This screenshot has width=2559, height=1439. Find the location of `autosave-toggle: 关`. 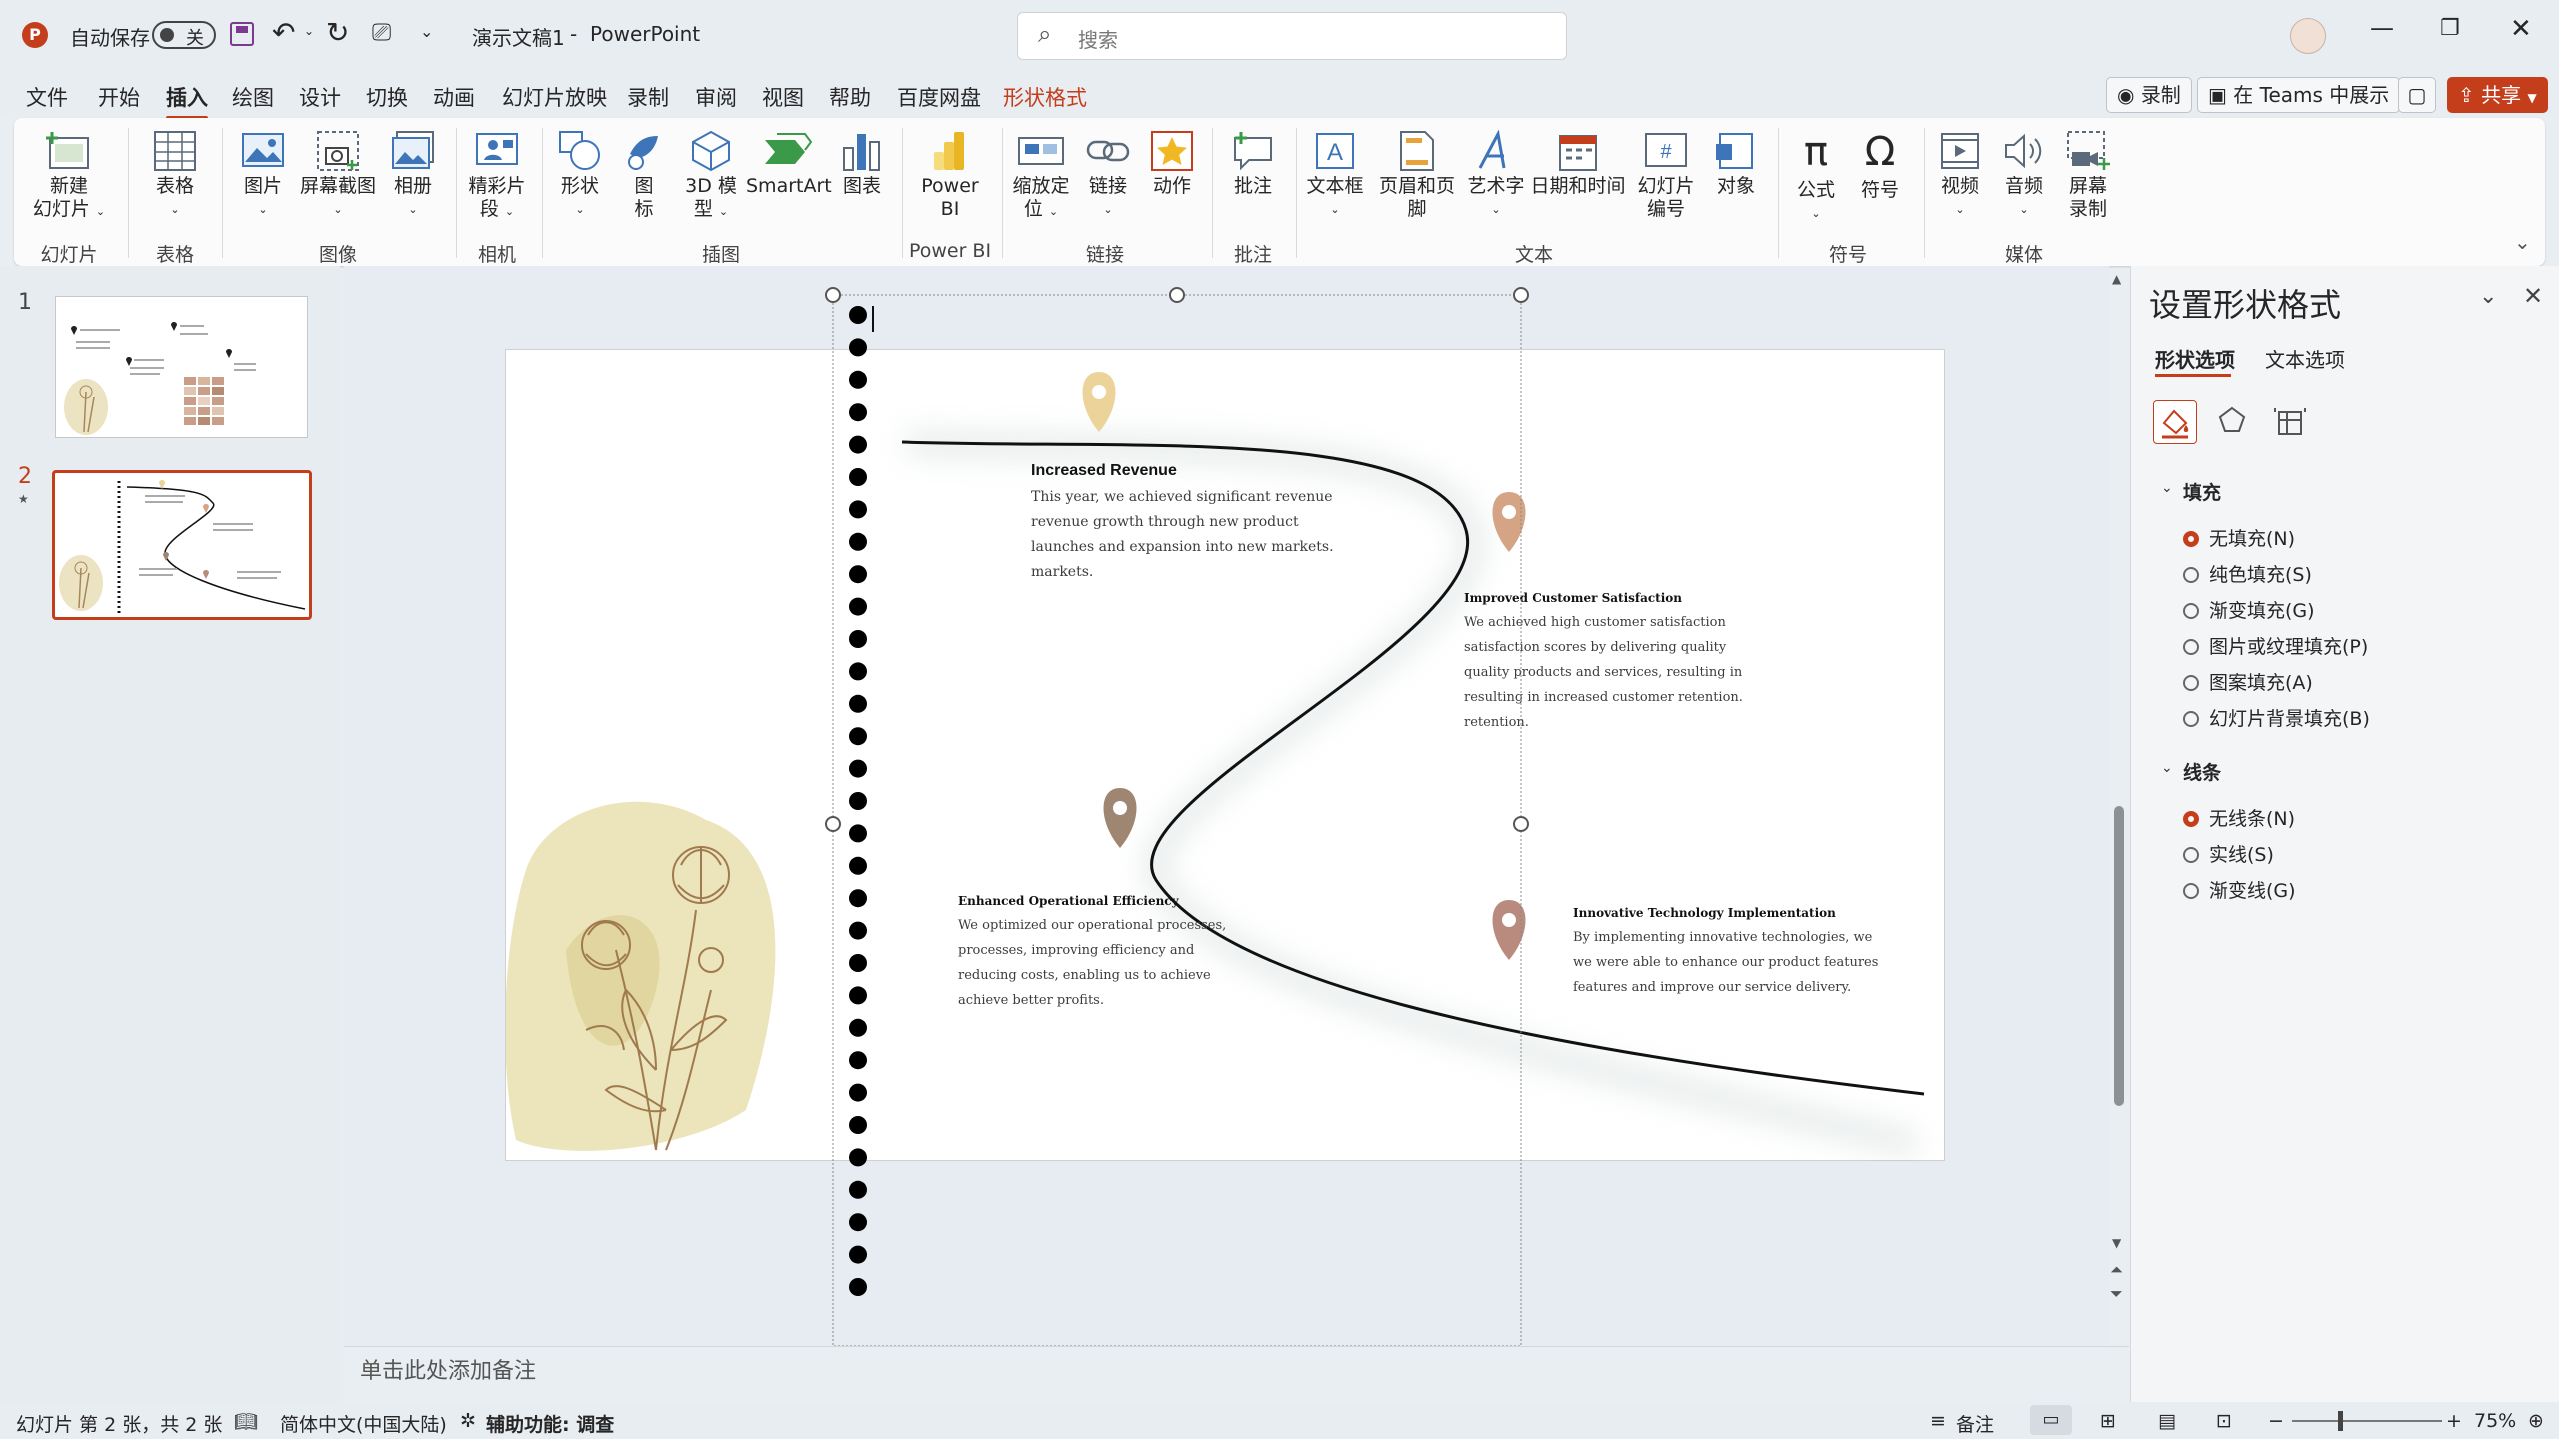

autosave-toggle: 关 is located at coordinates (184, 35).